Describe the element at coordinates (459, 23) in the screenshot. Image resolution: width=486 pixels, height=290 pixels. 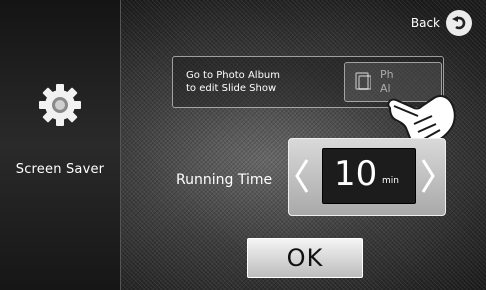
I see `back-arrow-icon` at that location.